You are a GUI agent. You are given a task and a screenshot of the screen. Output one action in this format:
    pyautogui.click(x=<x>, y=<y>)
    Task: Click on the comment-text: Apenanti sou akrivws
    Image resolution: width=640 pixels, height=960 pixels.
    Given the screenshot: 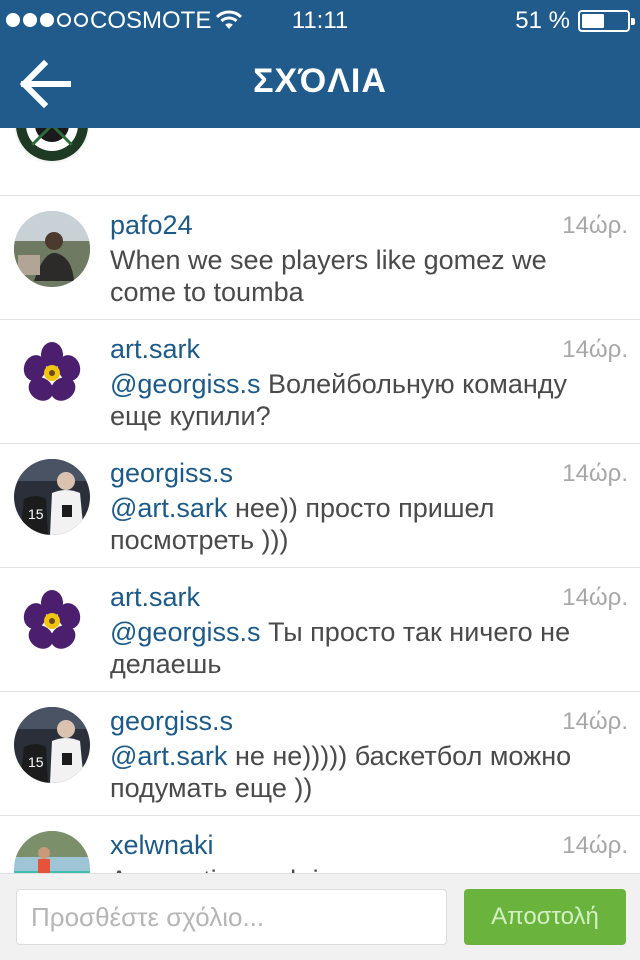 What is the action you would take?
    pyautogui.click(x=362, y=868)
    